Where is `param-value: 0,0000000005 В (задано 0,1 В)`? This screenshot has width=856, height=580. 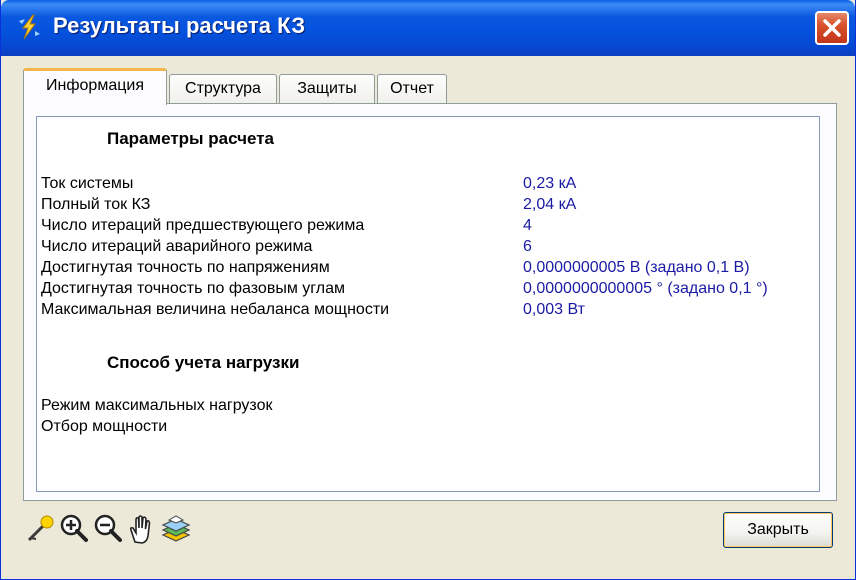
param-value: 0,0000000005 В (задано 0,1 В) is located at coordinates (636, 267).